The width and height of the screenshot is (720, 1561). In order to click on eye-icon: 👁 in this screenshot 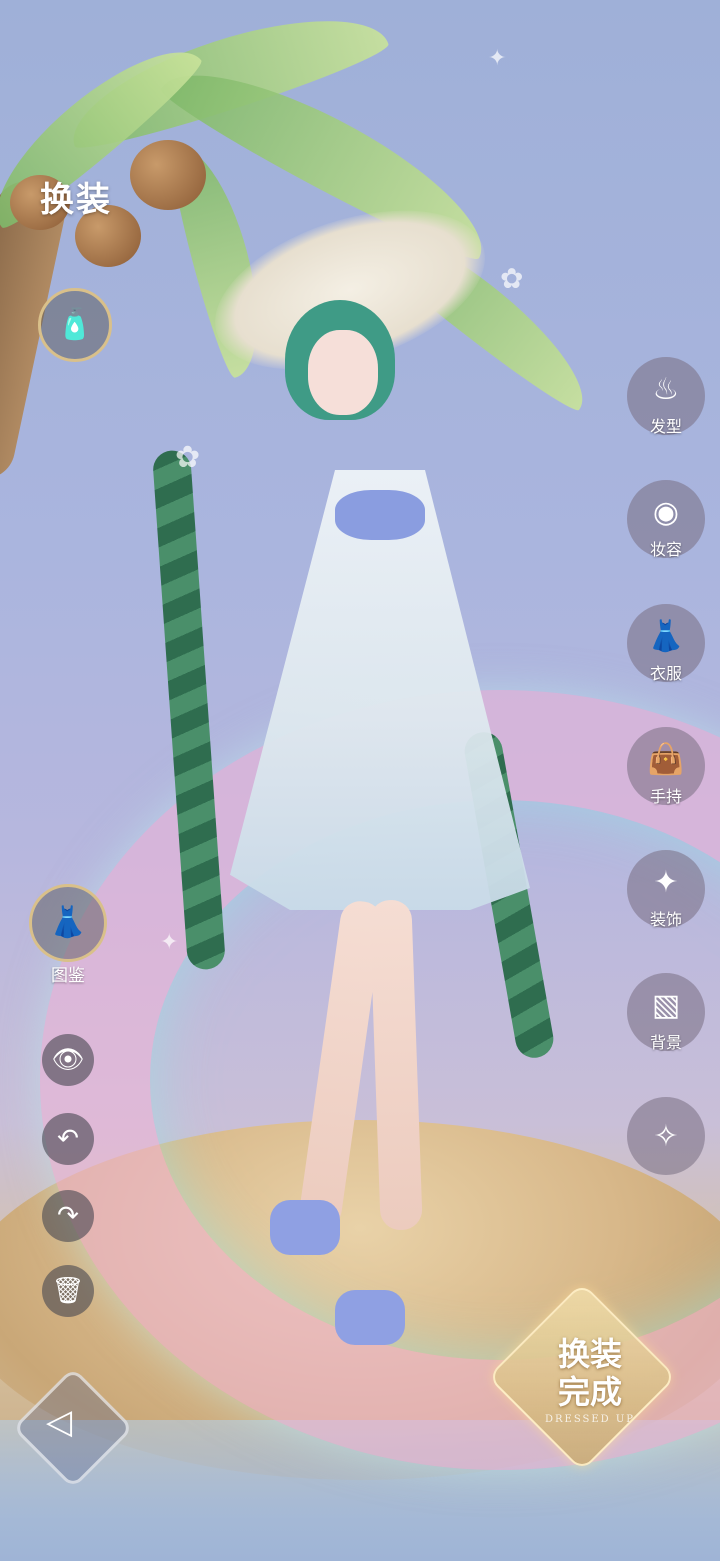, I will do `click(68, 1060)`.